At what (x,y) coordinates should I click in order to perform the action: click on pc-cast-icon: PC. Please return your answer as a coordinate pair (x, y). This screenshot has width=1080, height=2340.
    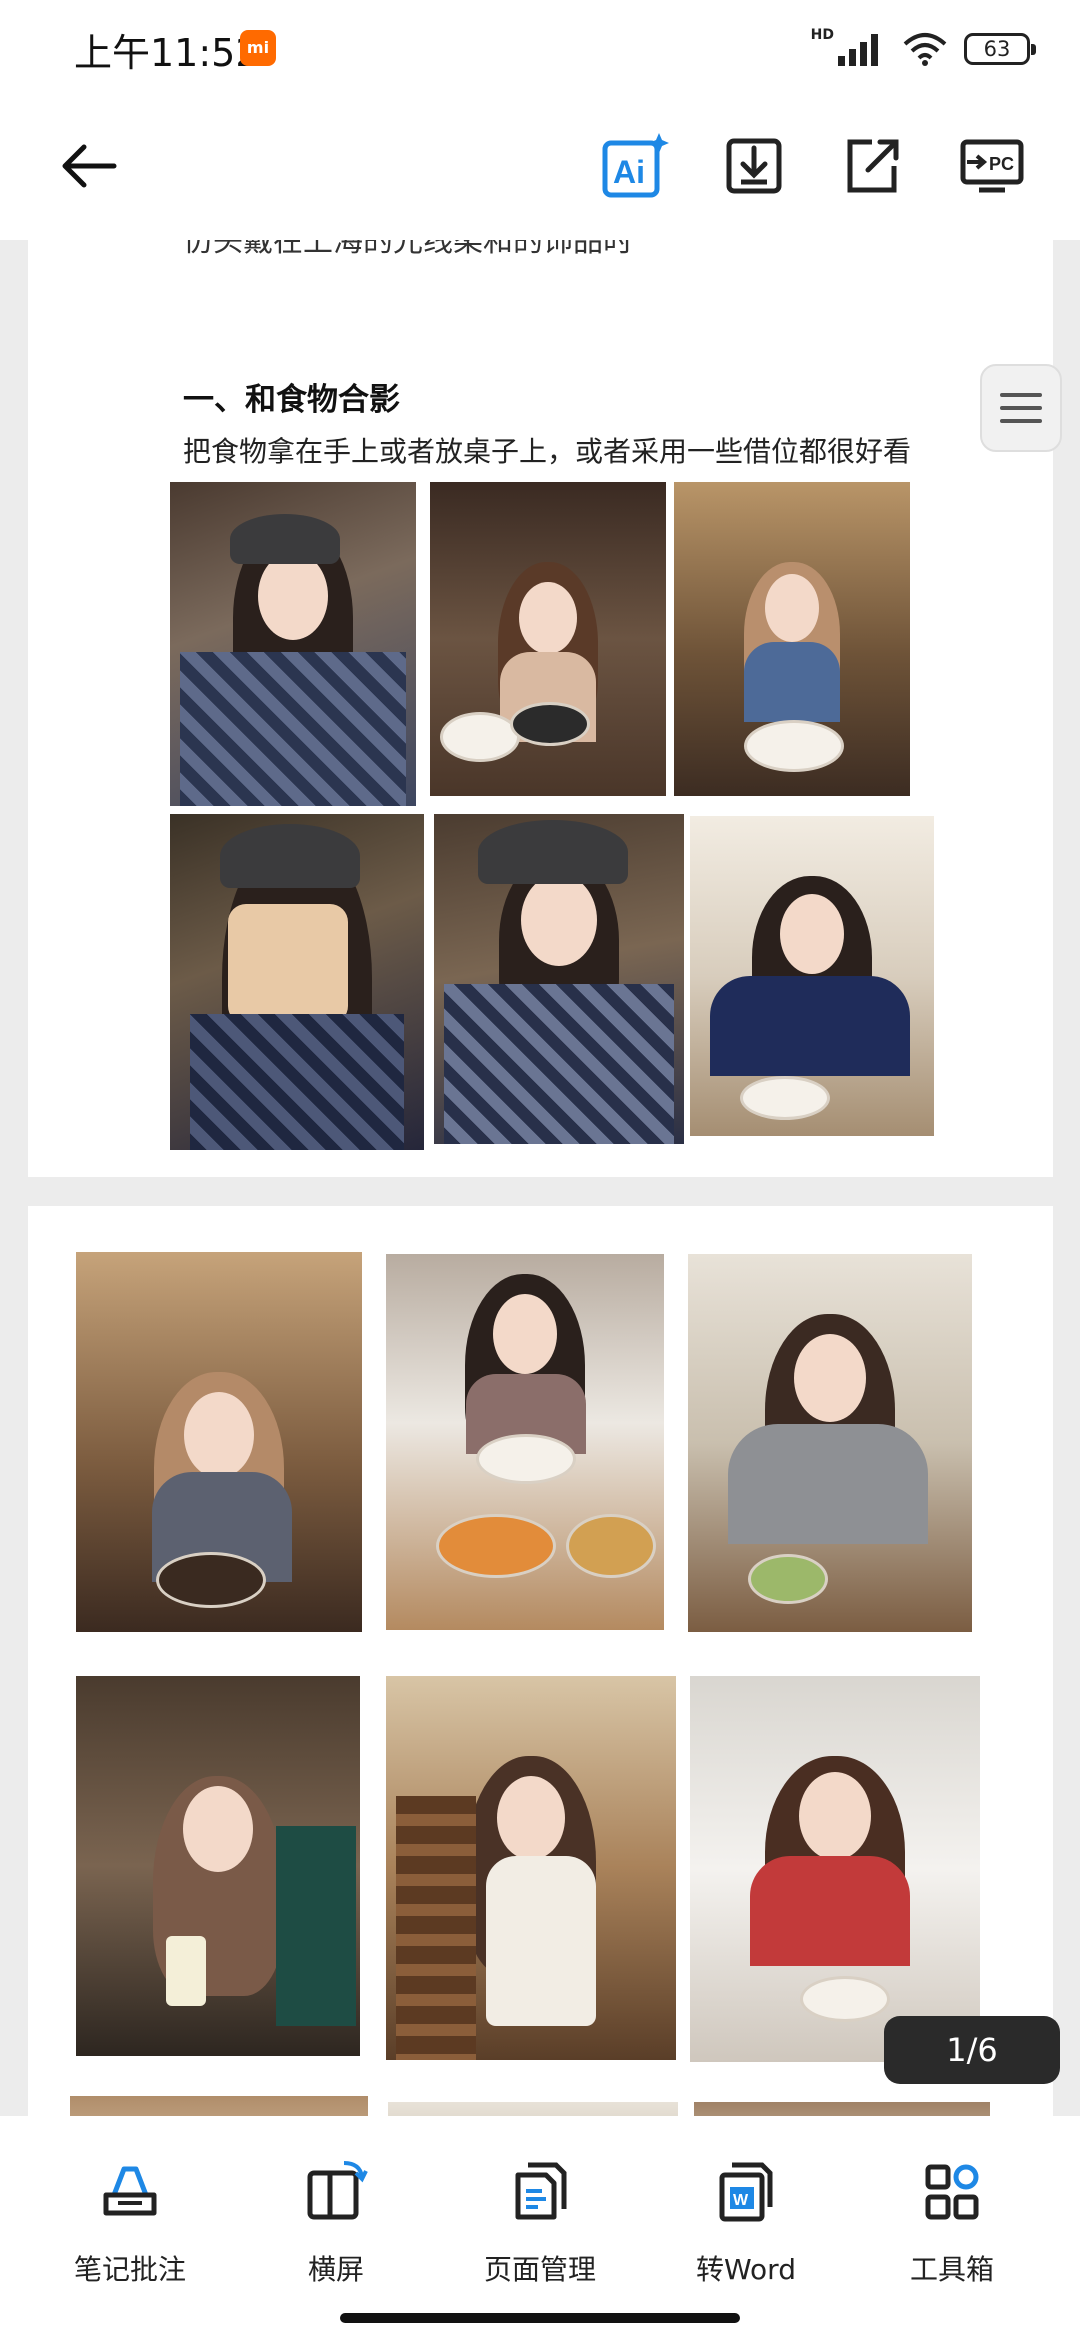
    Looking at the image, I should click on (992, 166).